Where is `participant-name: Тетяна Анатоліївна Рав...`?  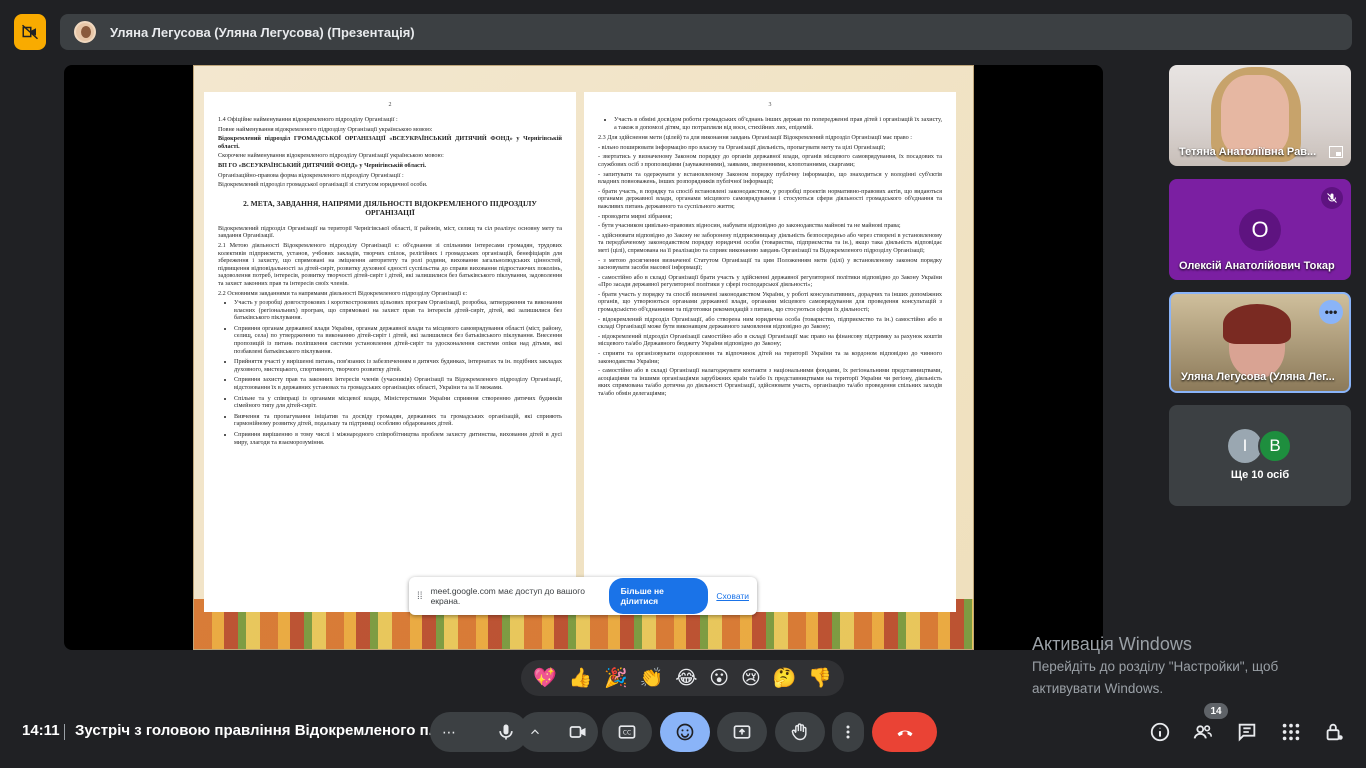
participant-name: Тетяна Анатоліївна Рав... is located at coordinates (1248, 152).